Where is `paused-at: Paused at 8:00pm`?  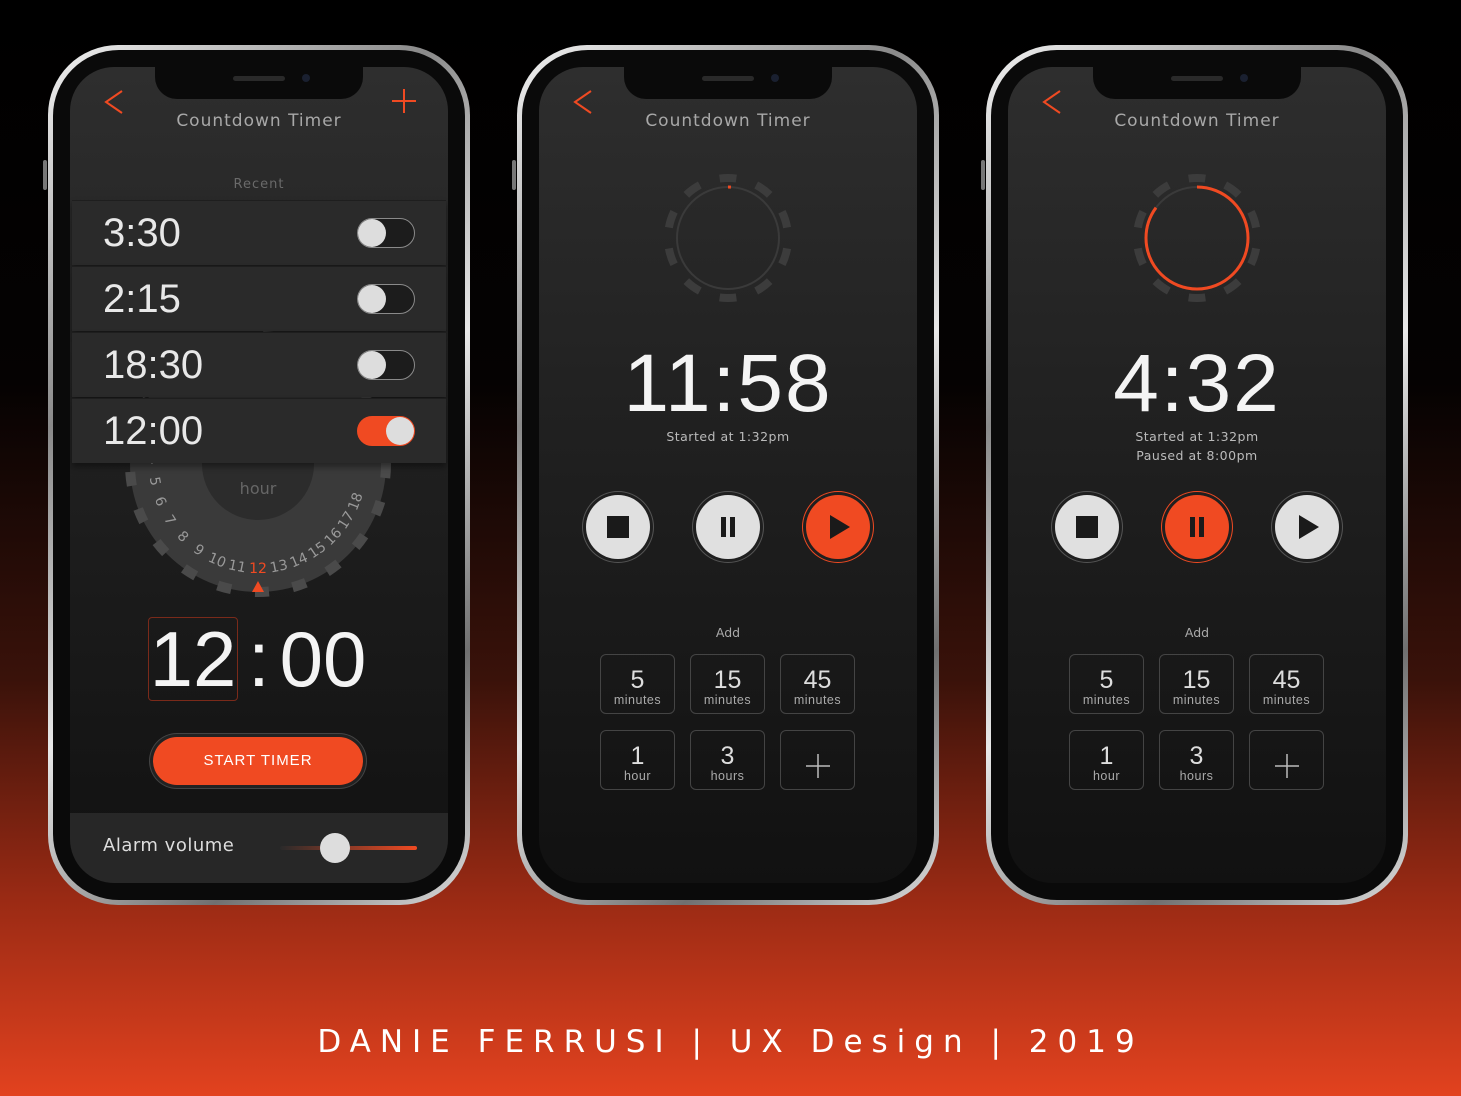
paused-at: Paused at 8:00pm is located at coordinates (1197, 455).